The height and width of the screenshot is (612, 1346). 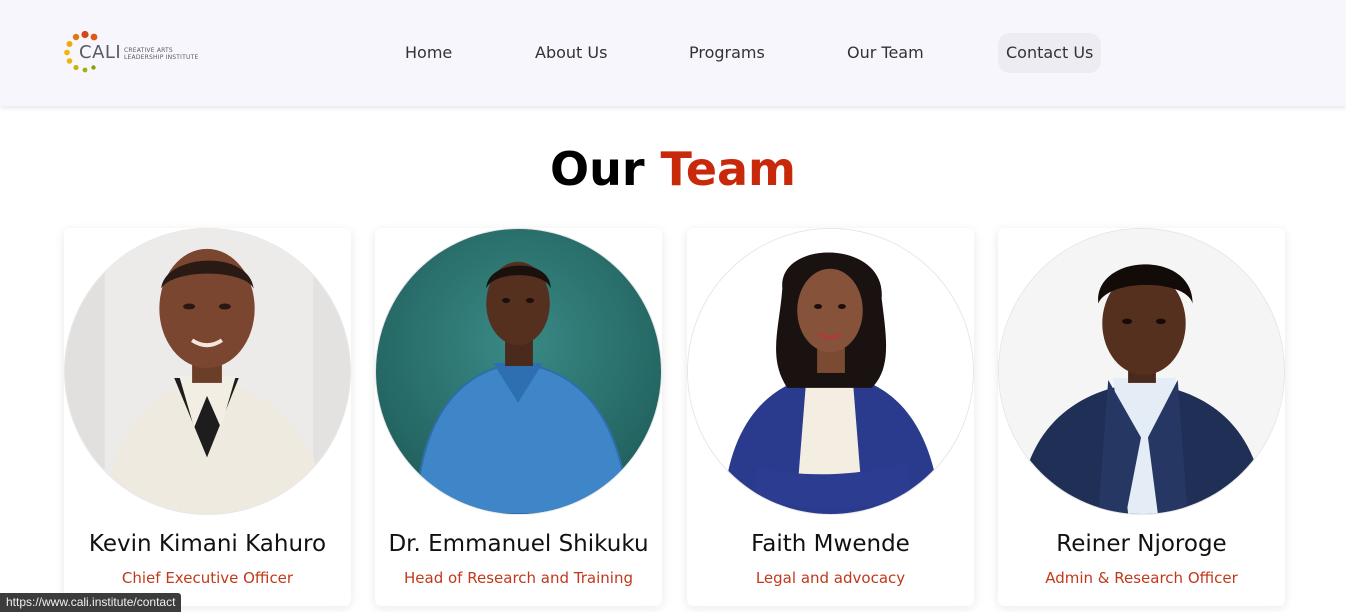 I want to click on member-role: Chief Executive Officer, so click(x=207, y=578).